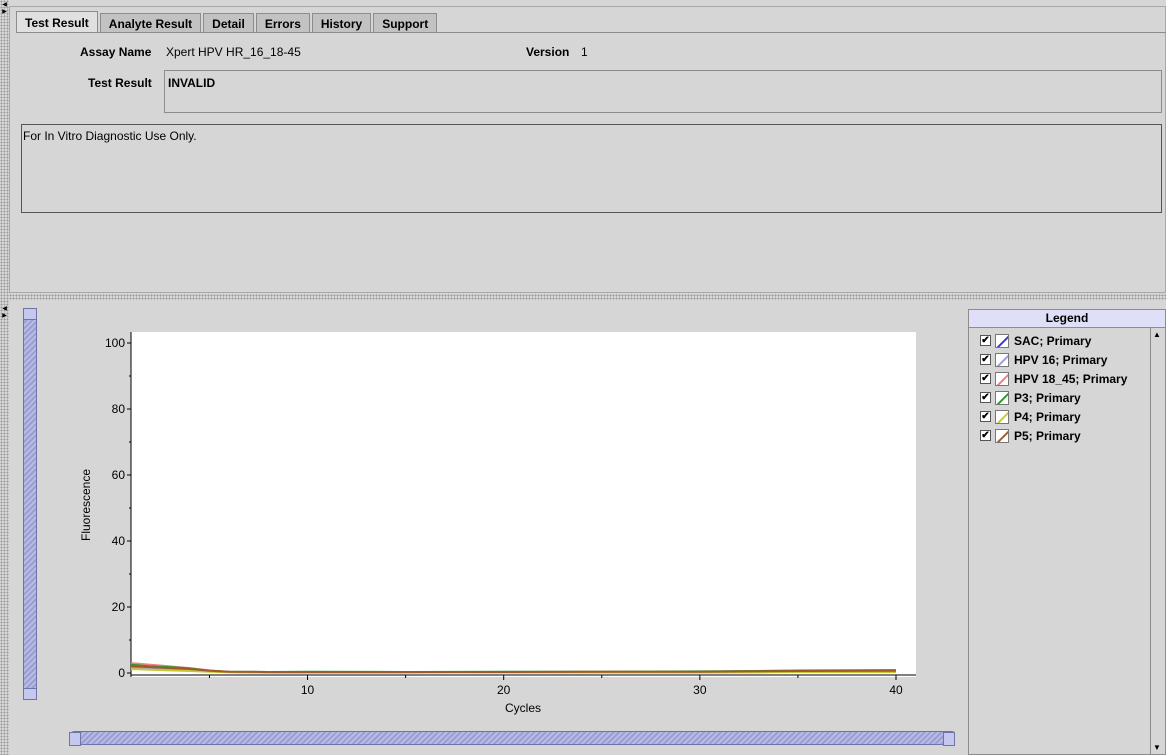 The height and width of the screenshot is (755, 1166). I want to click on horizontal-zoom-slider, so click(513, 738).